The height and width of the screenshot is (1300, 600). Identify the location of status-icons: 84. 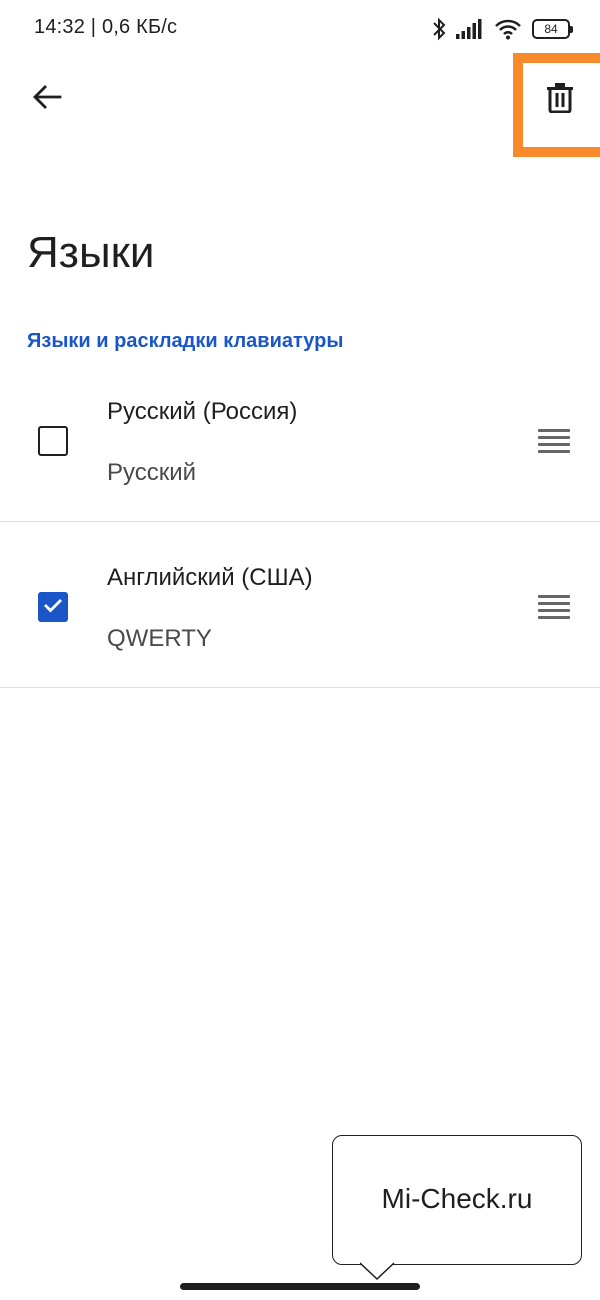
(502, 29).